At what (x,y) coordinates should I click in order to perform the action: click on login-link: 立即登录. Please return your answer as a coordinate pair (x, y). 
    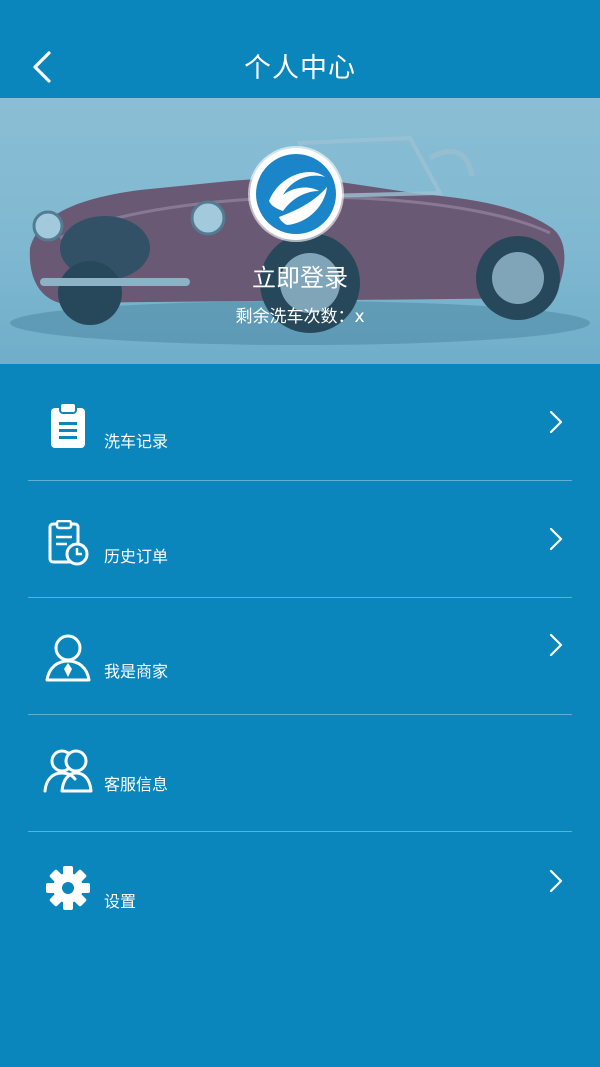
    Looking at the image, I should click on (300, 275).